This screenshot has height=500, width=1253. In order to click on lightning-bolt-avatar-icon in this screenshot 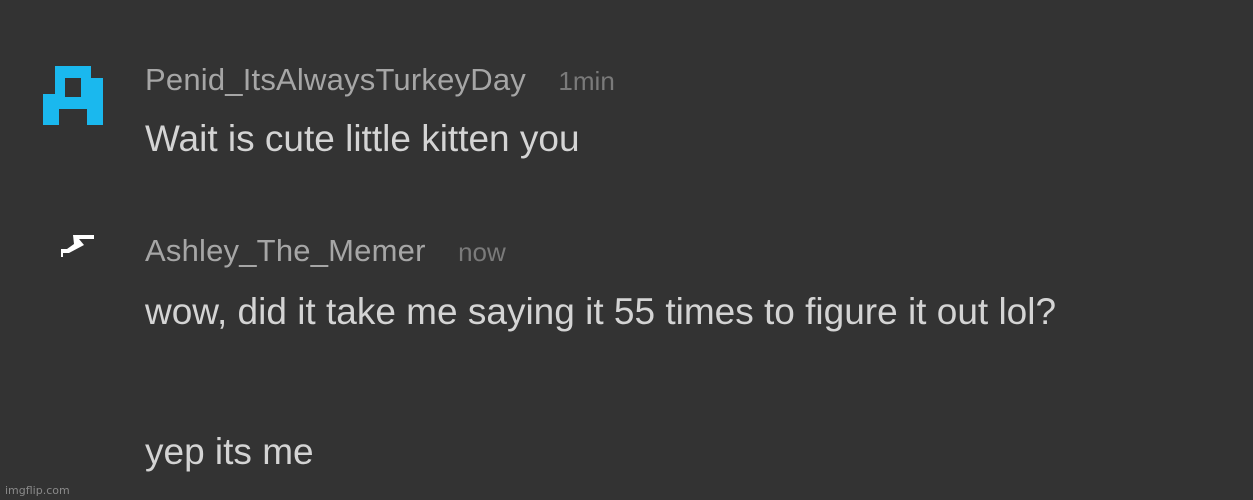, I will do `click(78, 248)`.